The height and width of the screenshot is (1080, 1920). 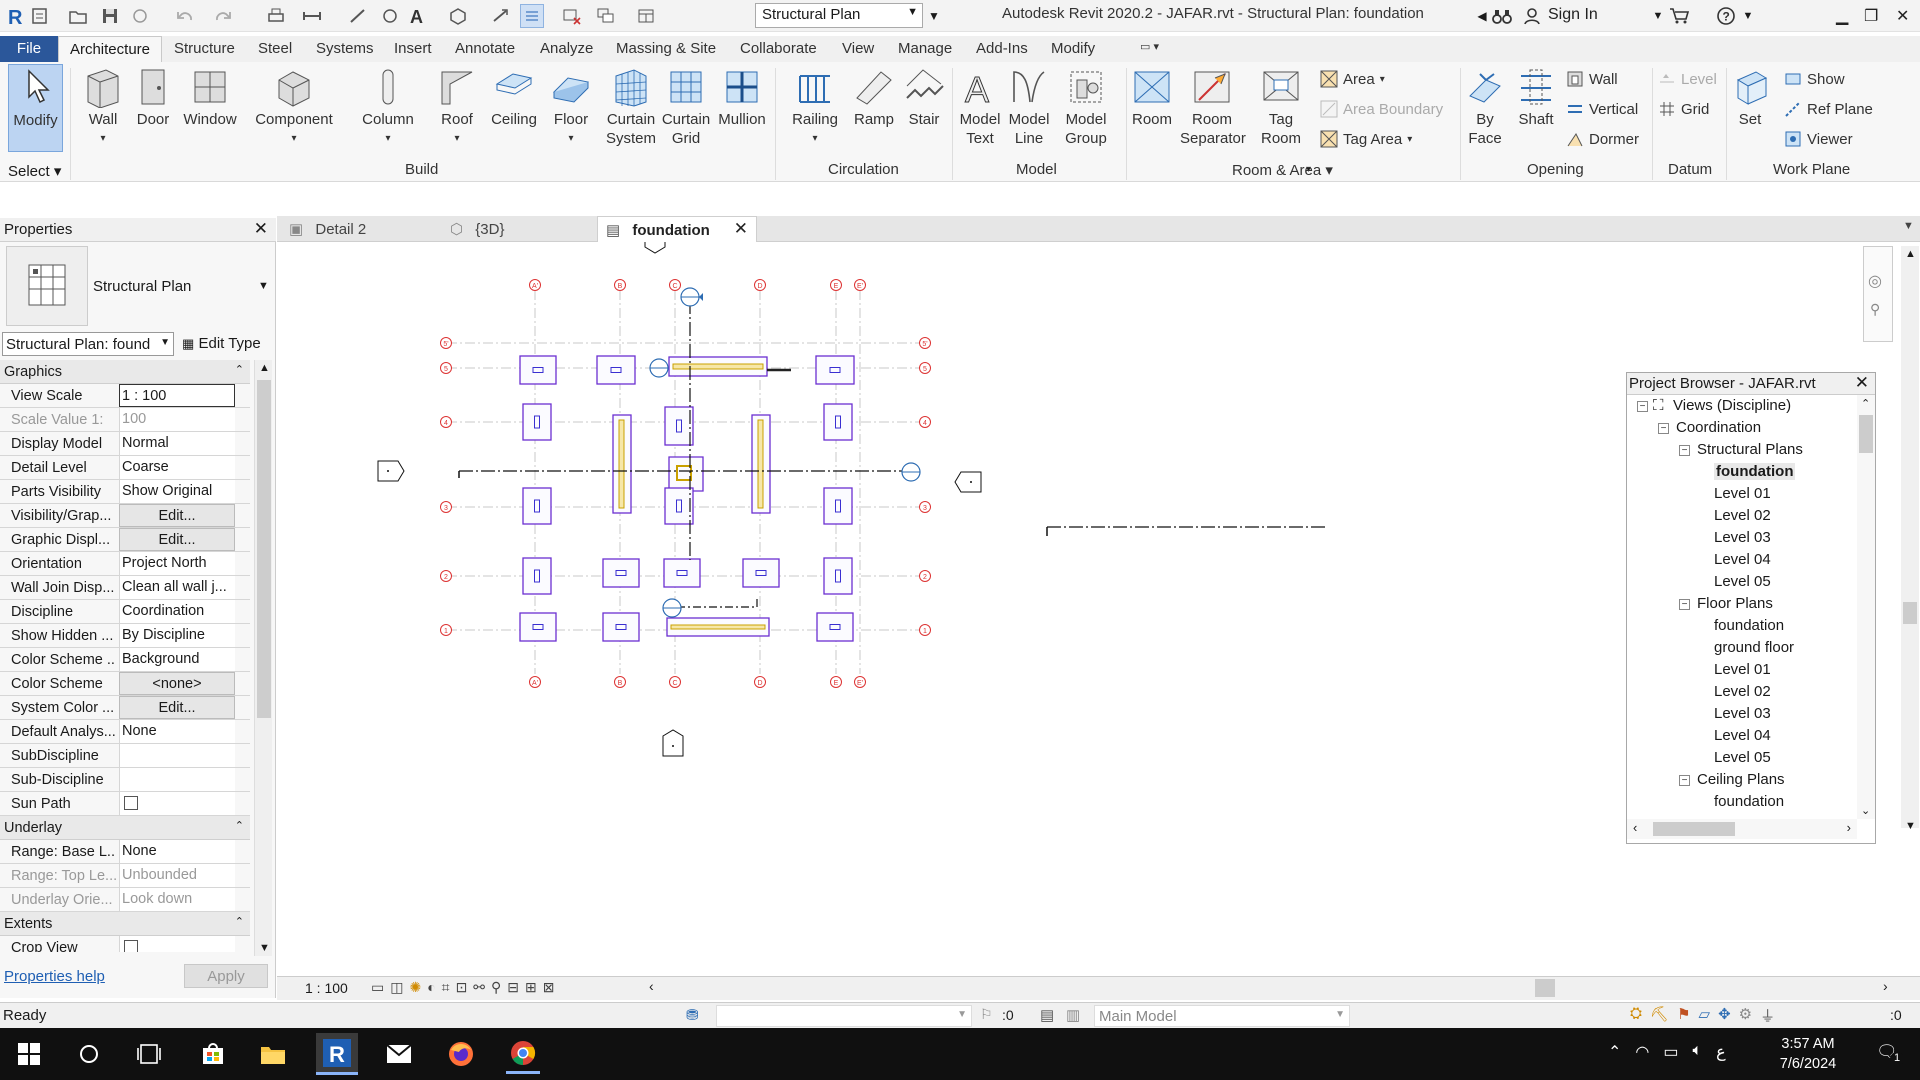 What do you see at coordinates (1750, 449) in the screenshot?
I see `tree-item: Structural Plans` at bounding box center [1750, 449].